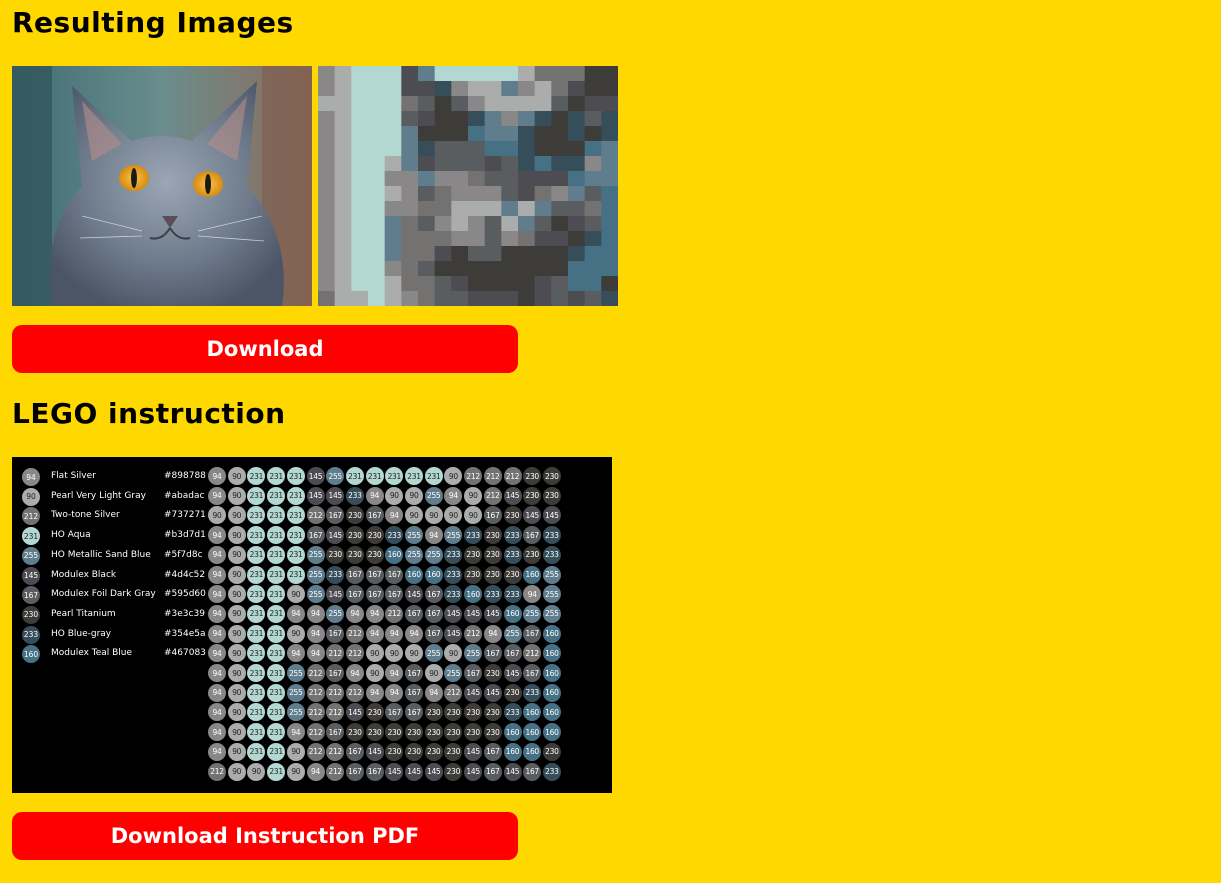 This screenshot has height=883, width=1221. I want to click on legend-color-name: Modulex Foil Dark Gray, so click(103, 594).